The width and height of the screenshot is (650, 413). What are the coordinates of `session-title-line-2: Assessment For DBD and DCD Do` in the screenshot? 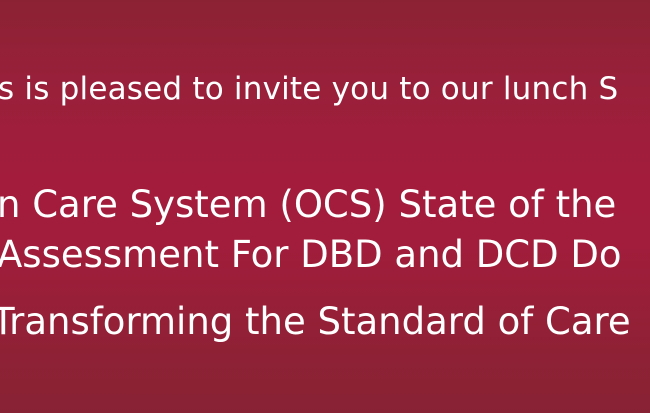 It's located at (311, 254).